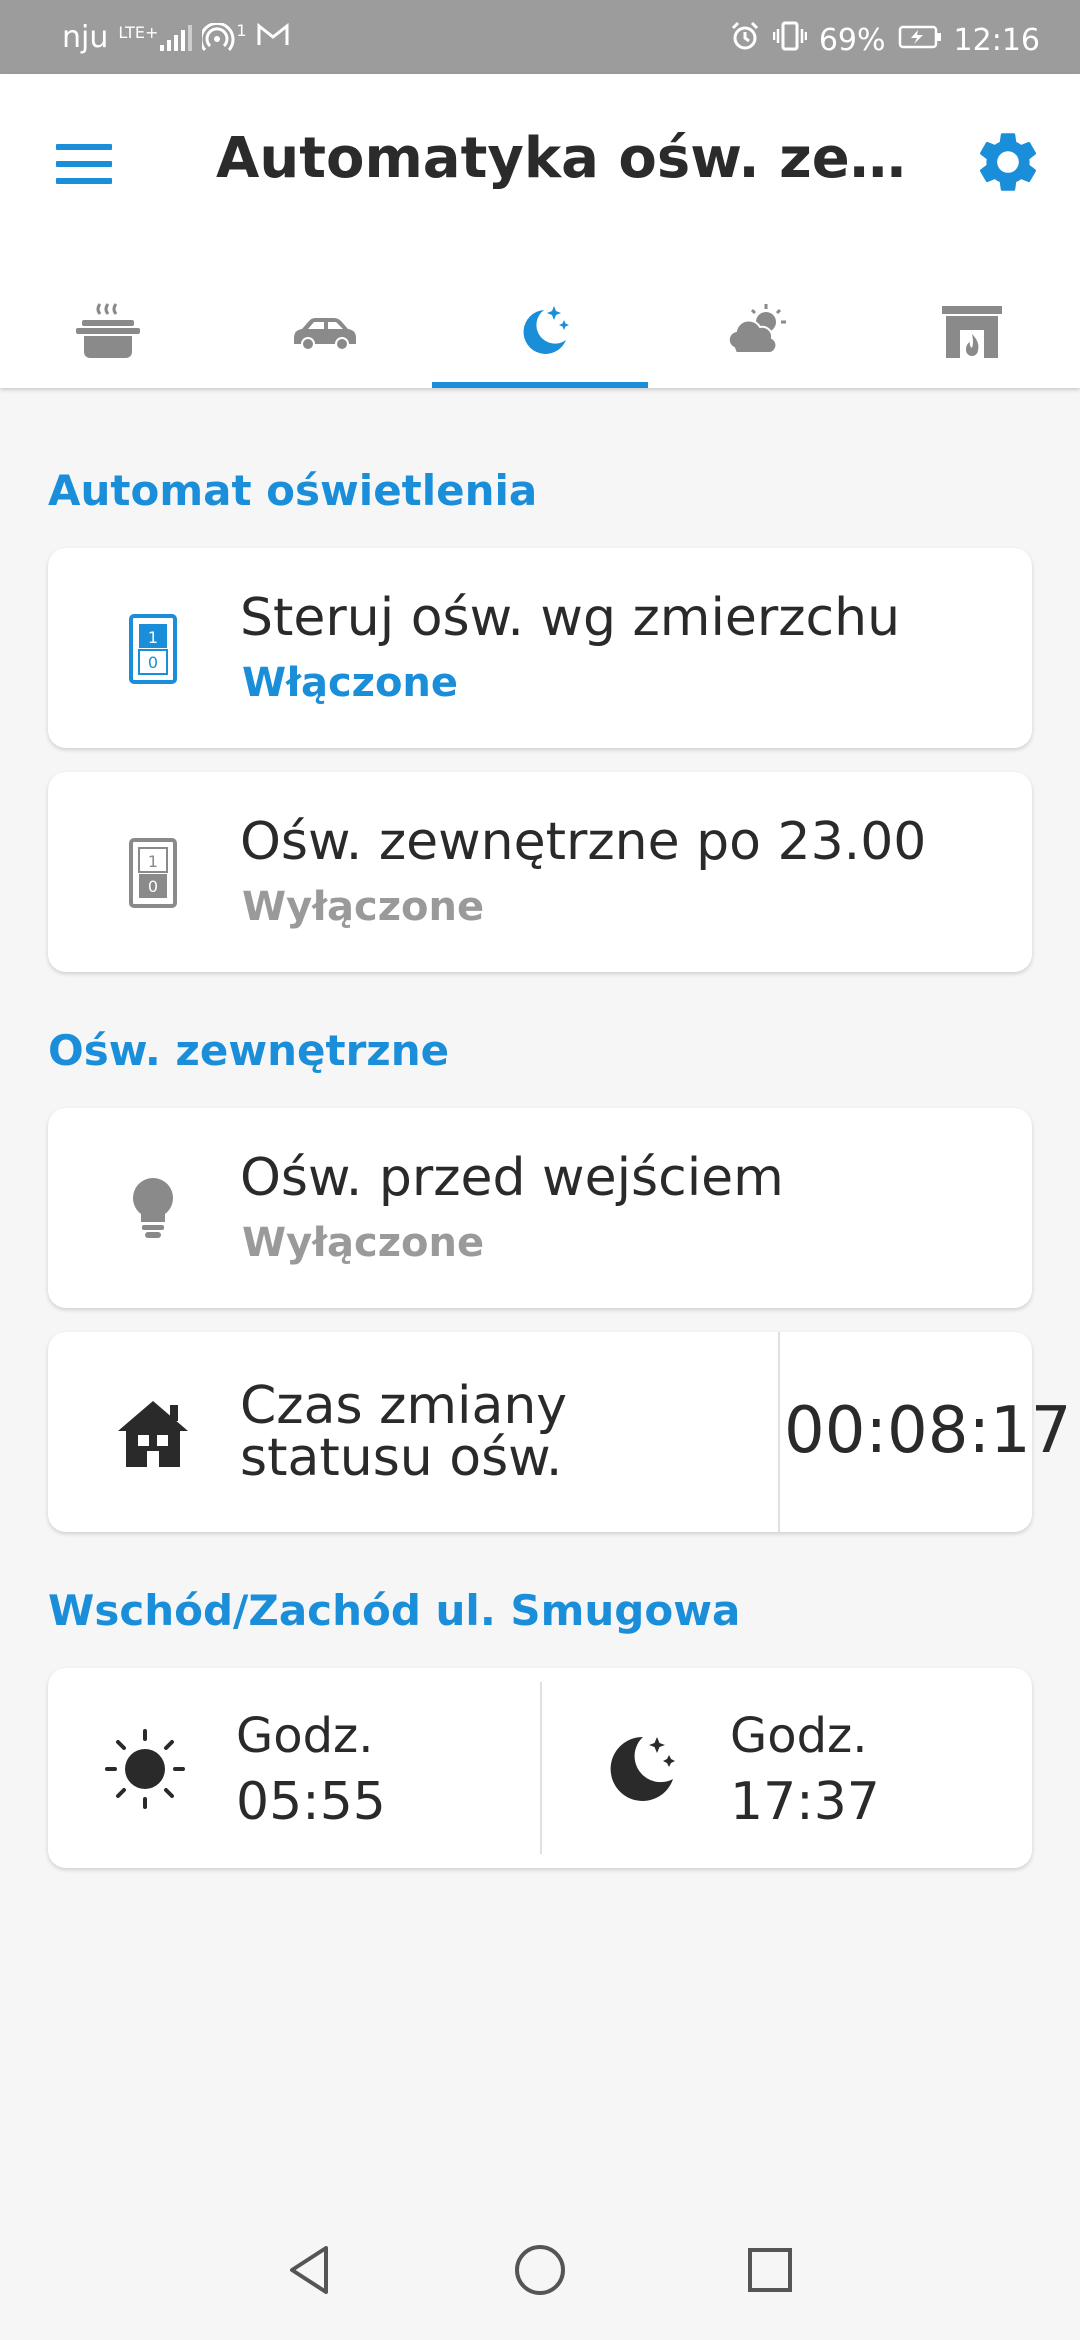 The height and width of the screenshot is (2340, 1080). Describe the element at coordinates (153, 873) in the screenshot. I see `switch-off-icon: 1 0` at that location.